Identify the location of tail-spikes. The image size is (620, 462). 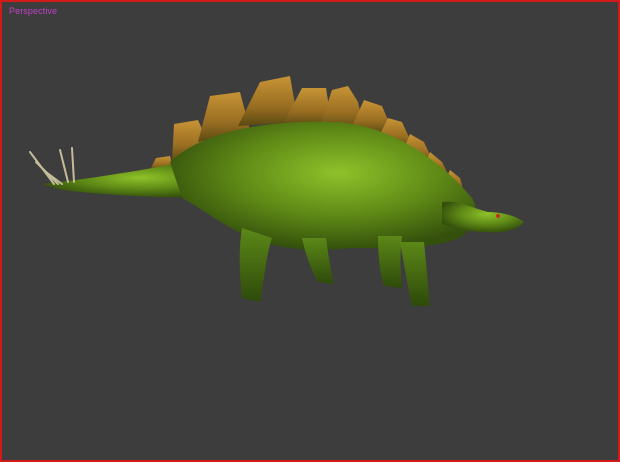
(52, 166).